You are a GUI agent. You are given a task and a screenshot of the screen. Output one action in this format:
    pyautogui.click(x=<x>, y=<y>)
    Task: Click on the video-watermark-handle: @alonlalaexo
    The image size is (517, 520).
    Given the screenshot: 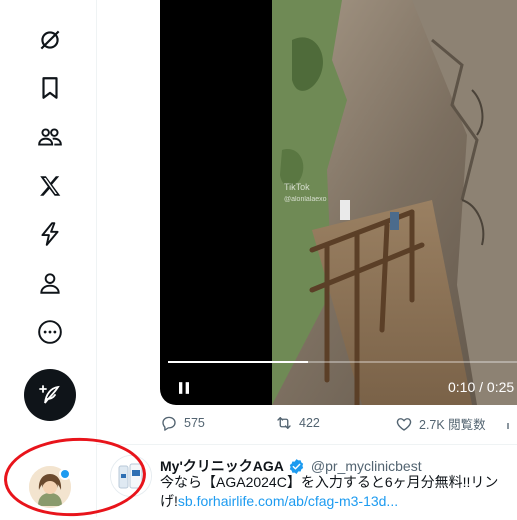 What is the action you would take?
    pyautogui.click(x=305, y=199)
    